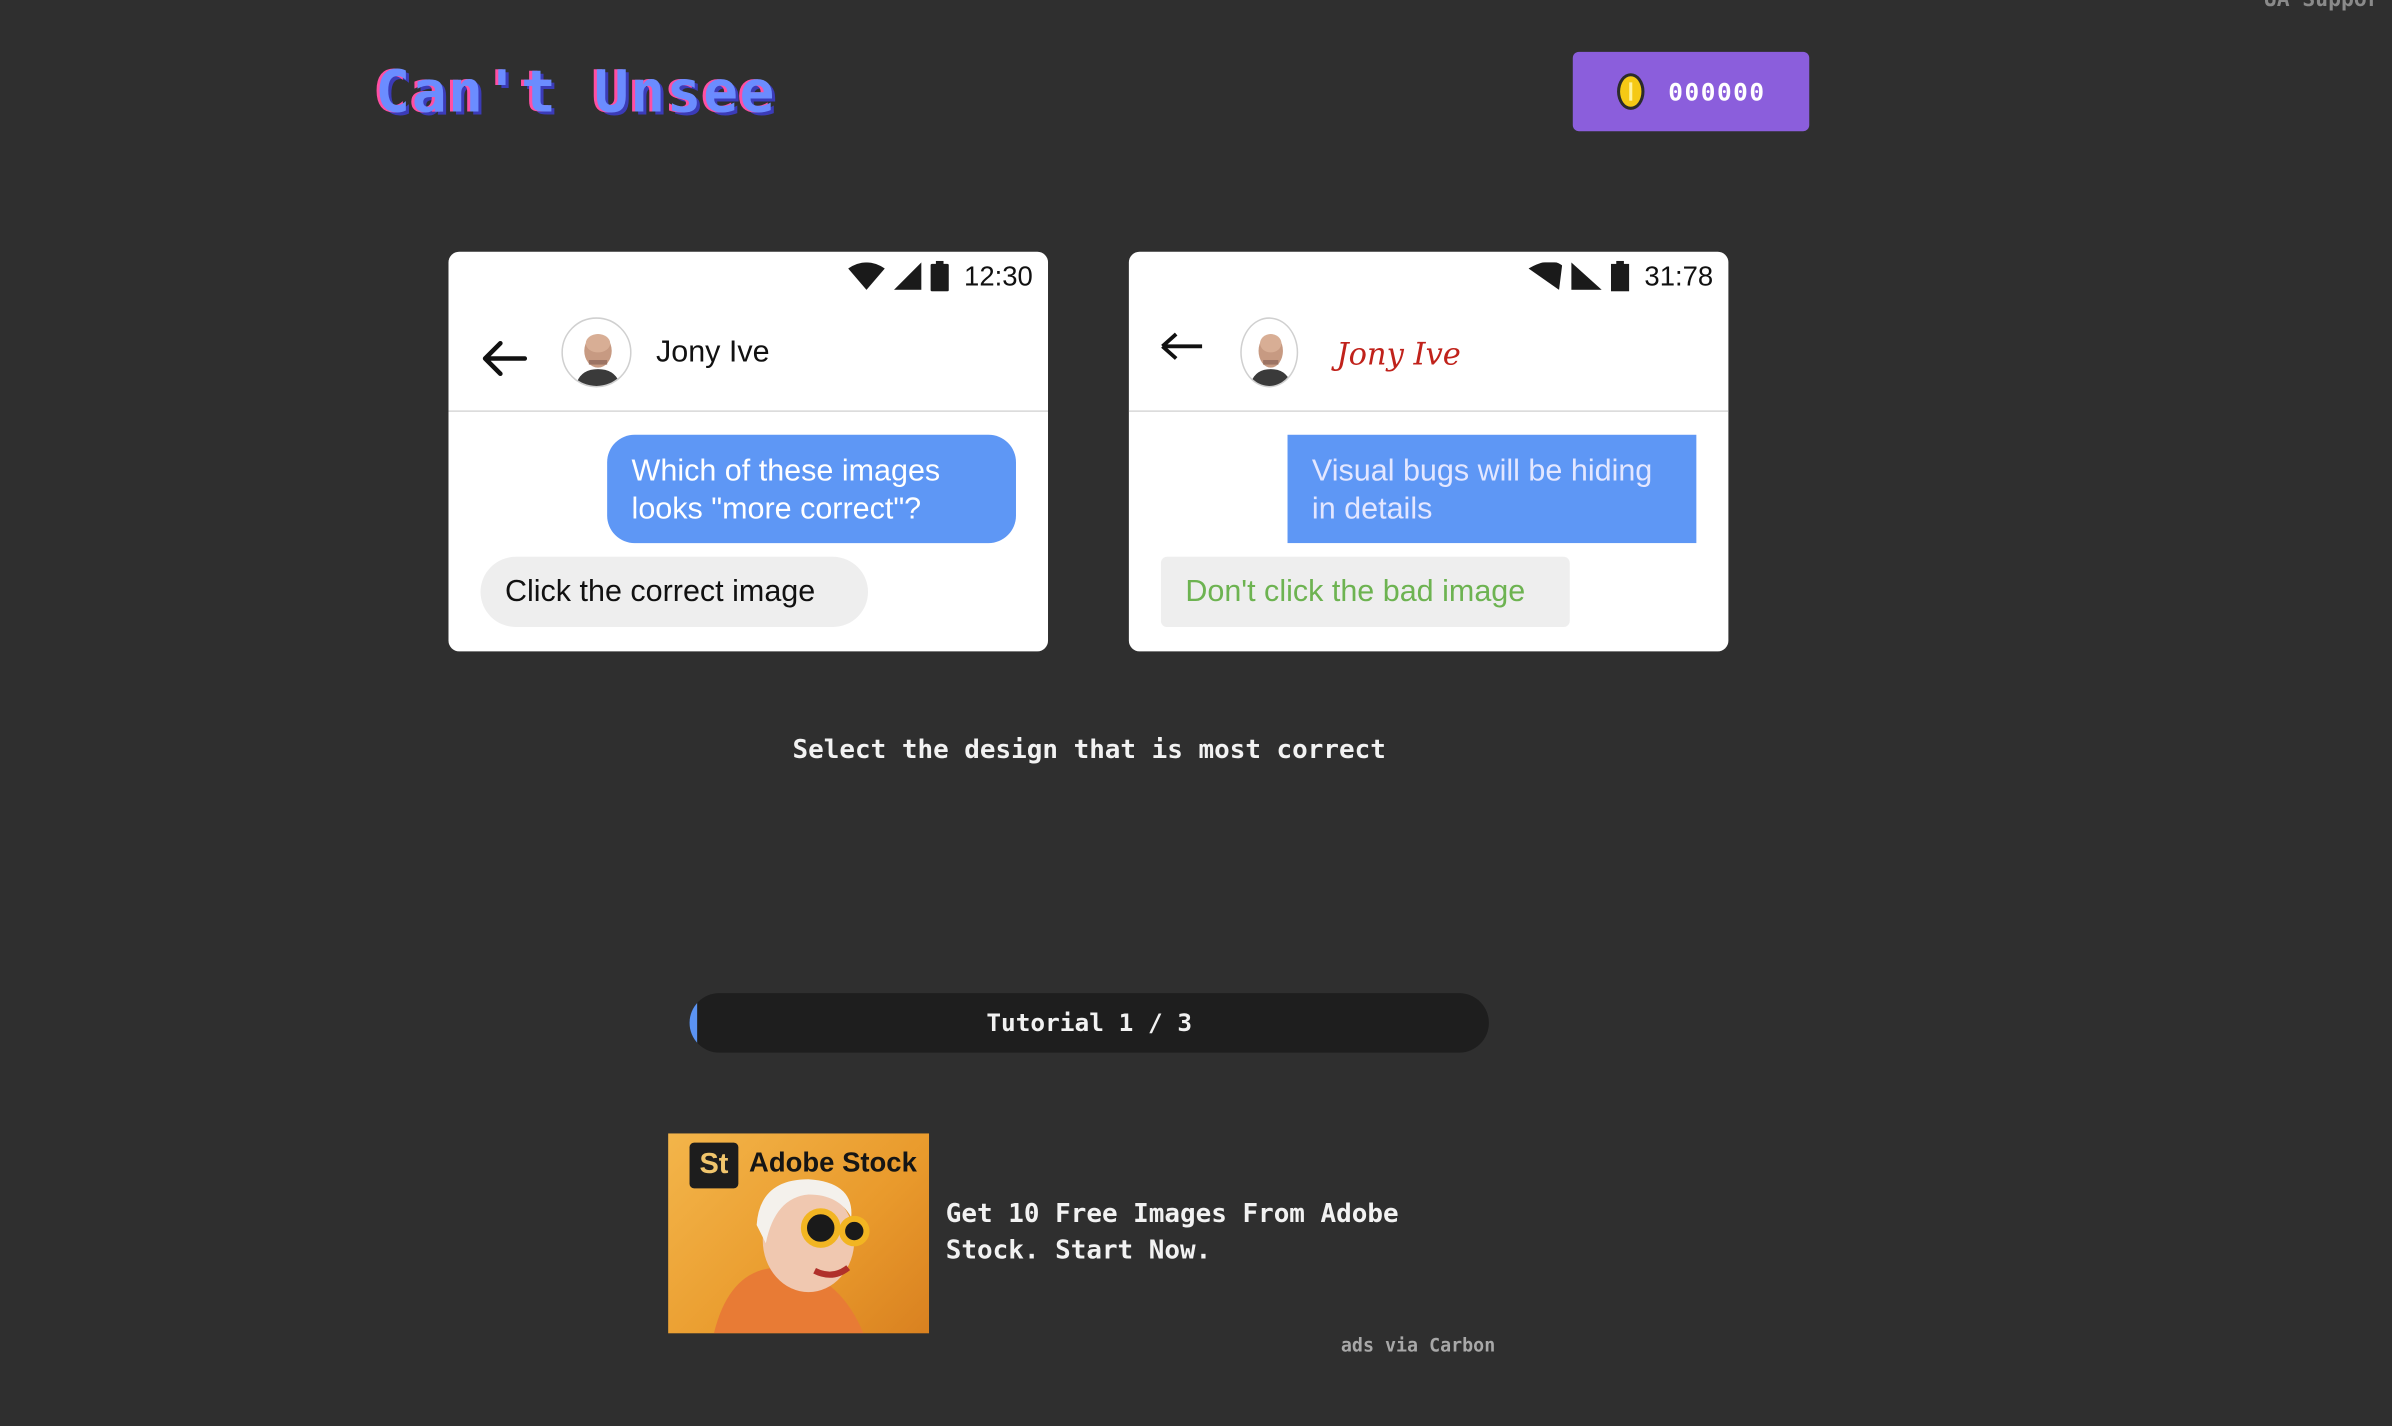  Describe the element at coordinates (998, 275) in the screenshot. I see `status-time: 12:30` at that location.